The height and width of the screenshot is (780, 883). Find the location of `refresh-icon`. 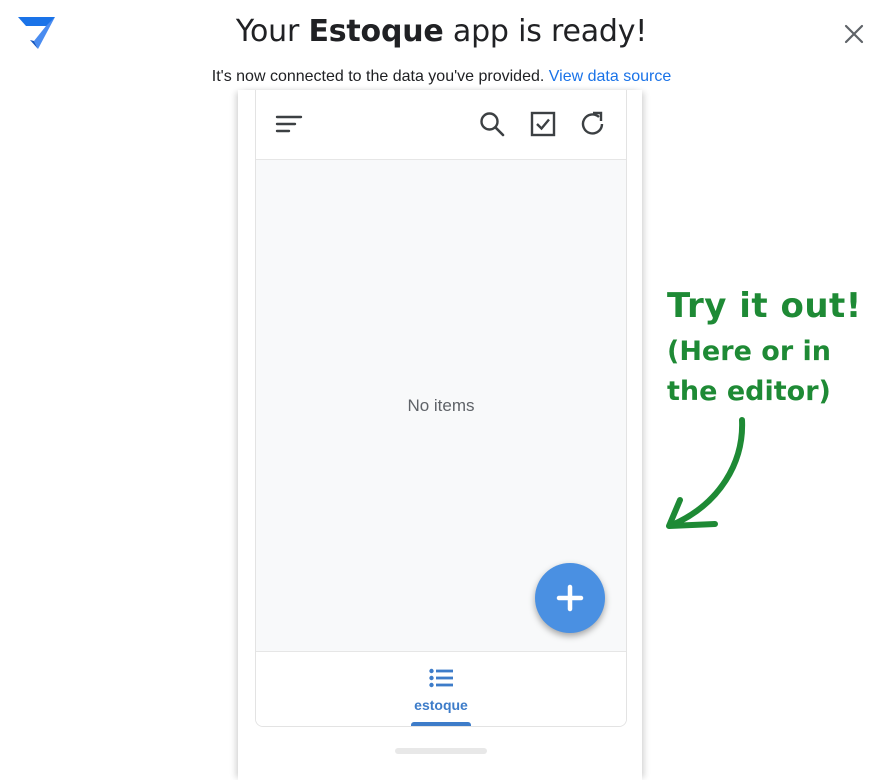

refresh-icon is located at coordinates (593, 124).